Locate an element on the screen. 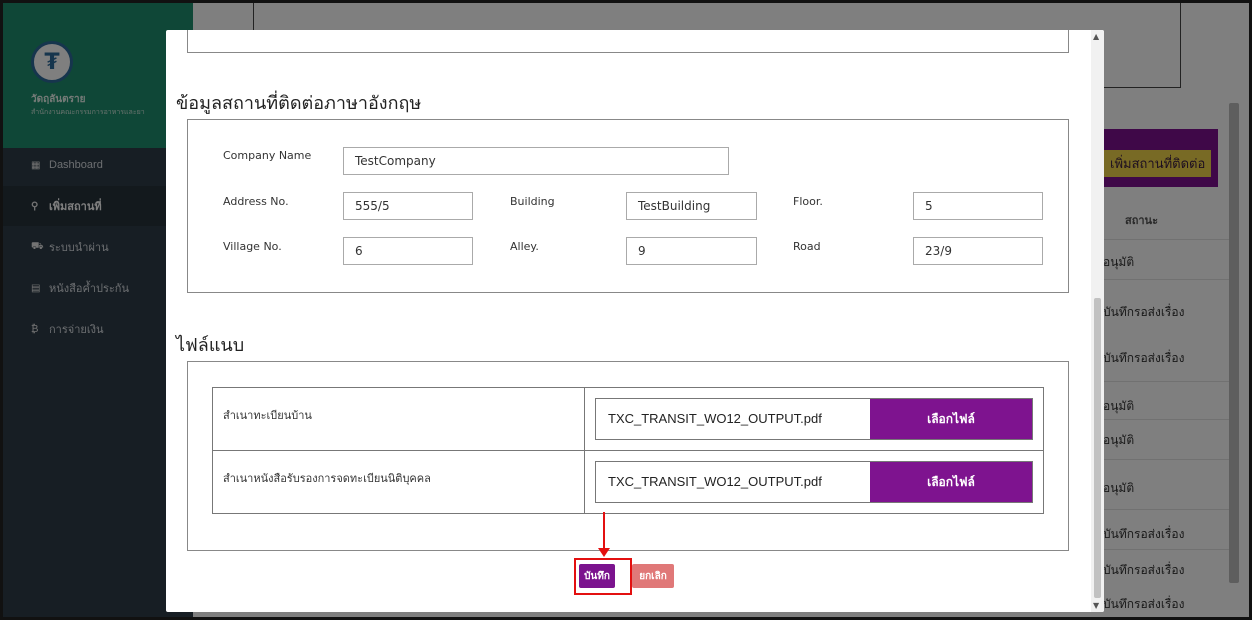 The image size is (1252, 620). previous-section-panel is located at coordinates (628, 41).